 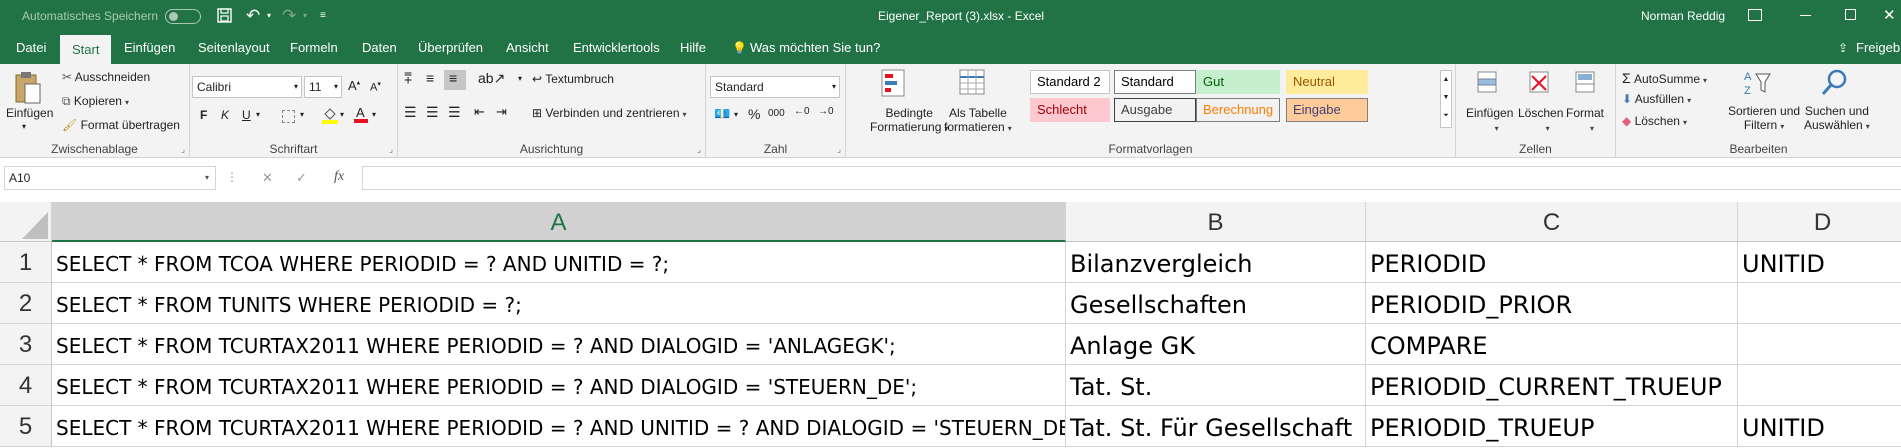 What do you see at coordinates (361, 114) in the screenshot?
I see `font-color-icon: A` at bounding box center [361, 114].